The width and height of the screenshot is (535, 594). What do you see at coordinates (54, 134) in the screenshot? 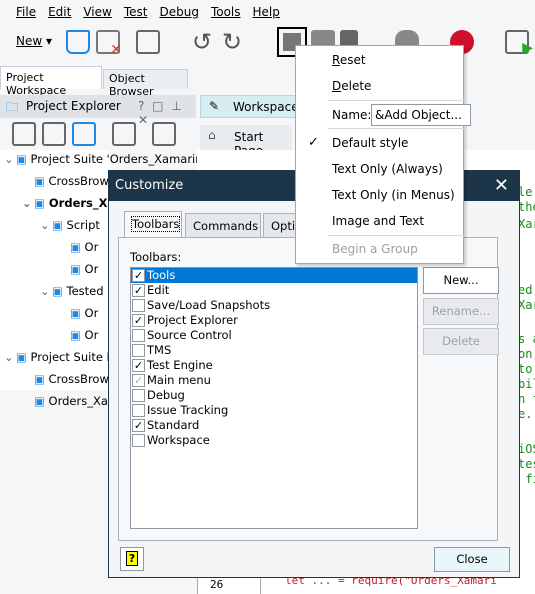
I see `add-new-item-icon` at bounding box center [54, 134].